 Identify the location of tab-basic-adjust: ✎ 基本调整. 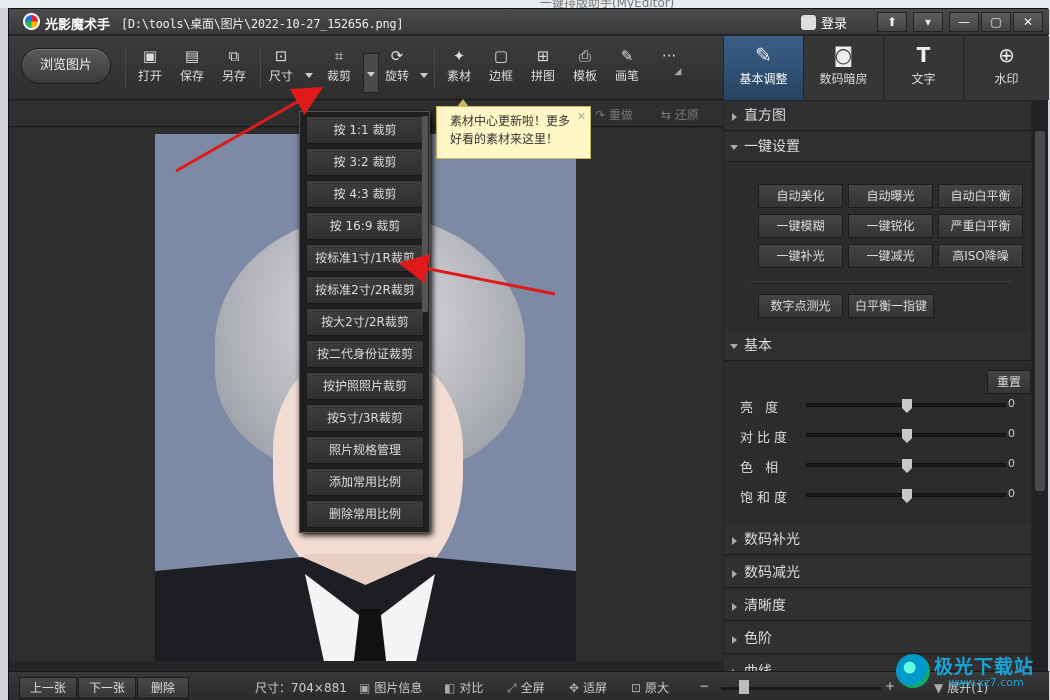
(764, 68).